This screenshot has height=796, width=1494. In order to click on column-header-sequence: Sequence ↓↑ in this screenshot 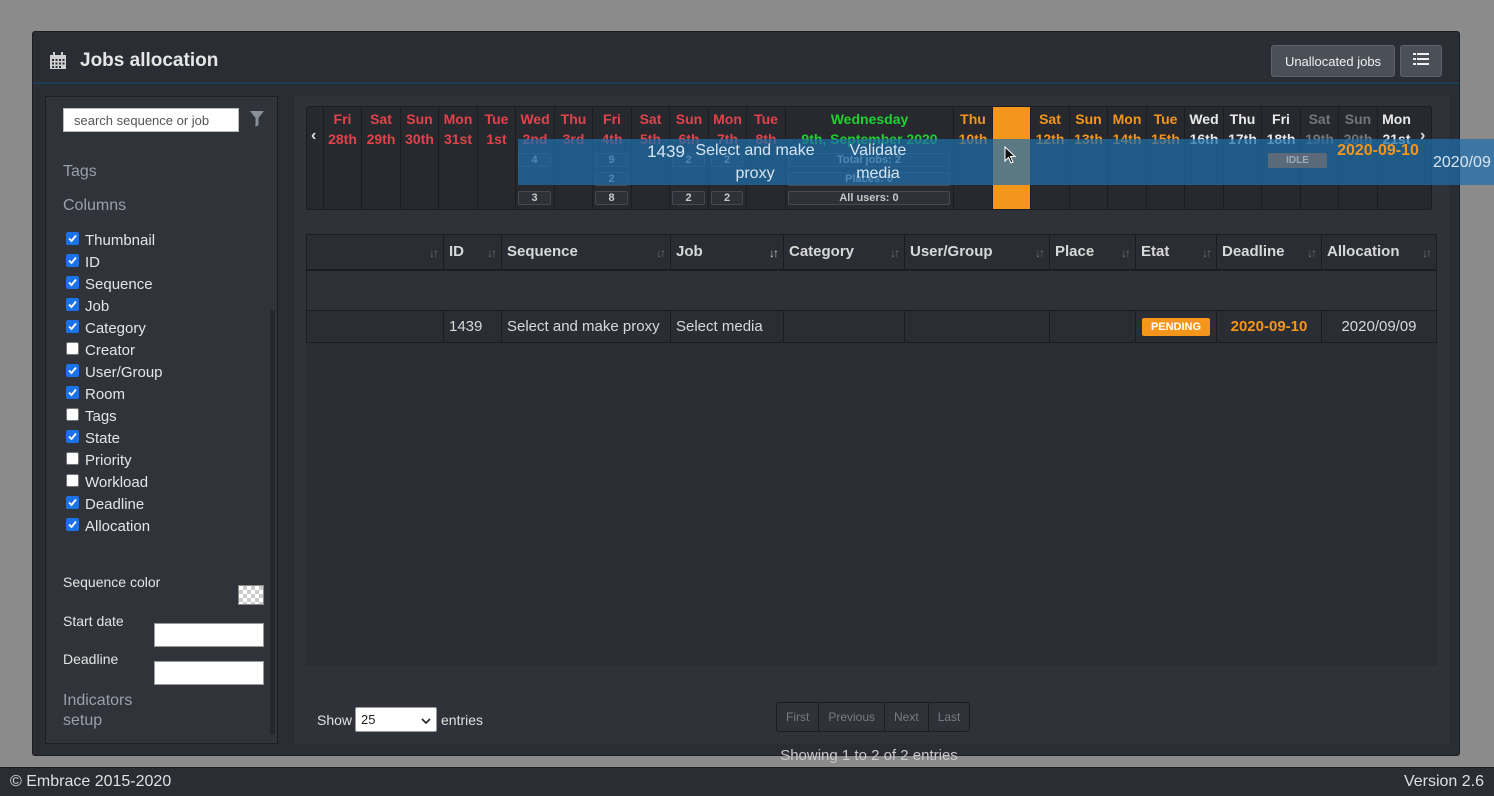, I will do `click(586, 252)`.